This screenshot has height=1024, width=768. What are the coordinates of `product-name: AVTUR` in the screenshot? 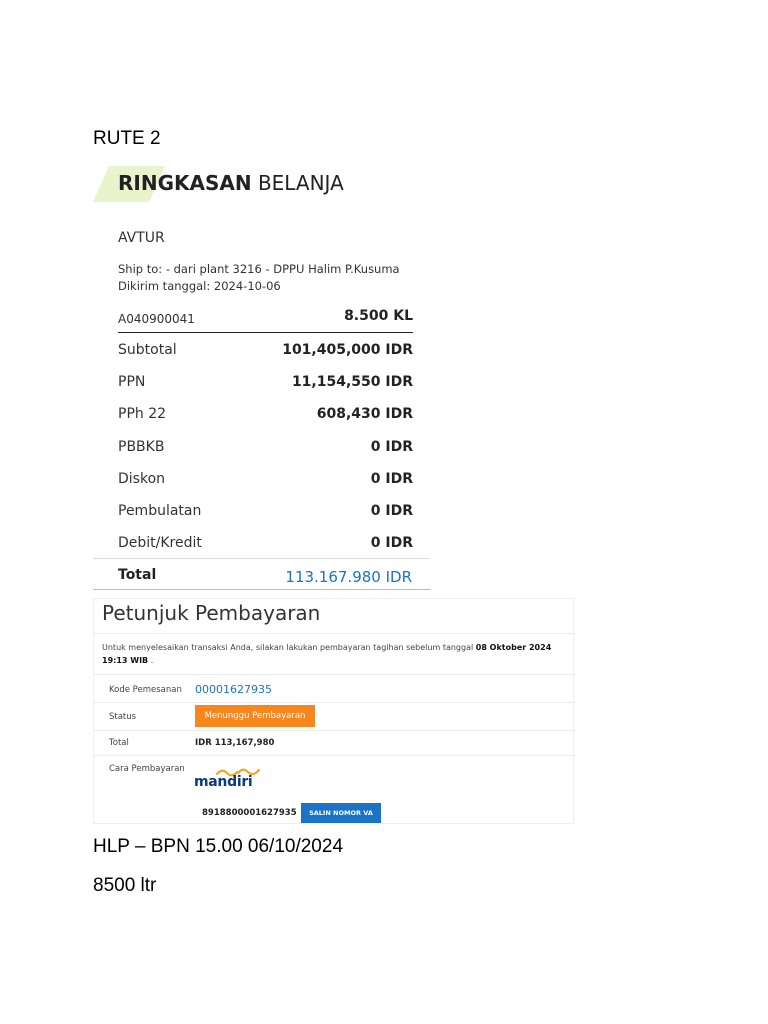 It's located at (141, 238).